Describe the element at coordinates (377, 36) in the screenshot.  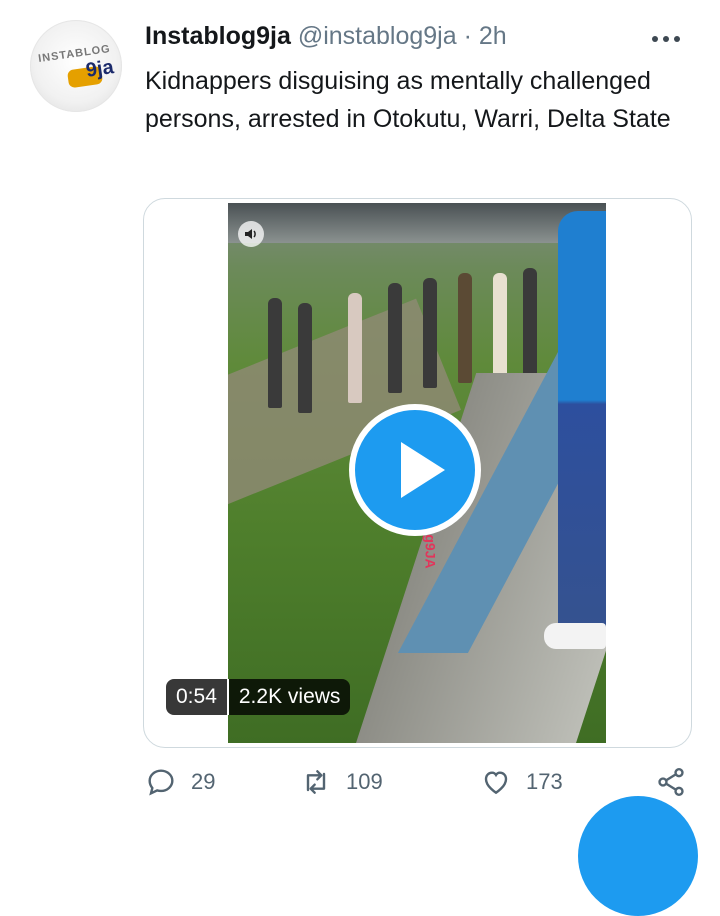
I see `user-handle: @instablog9ja` at that location.